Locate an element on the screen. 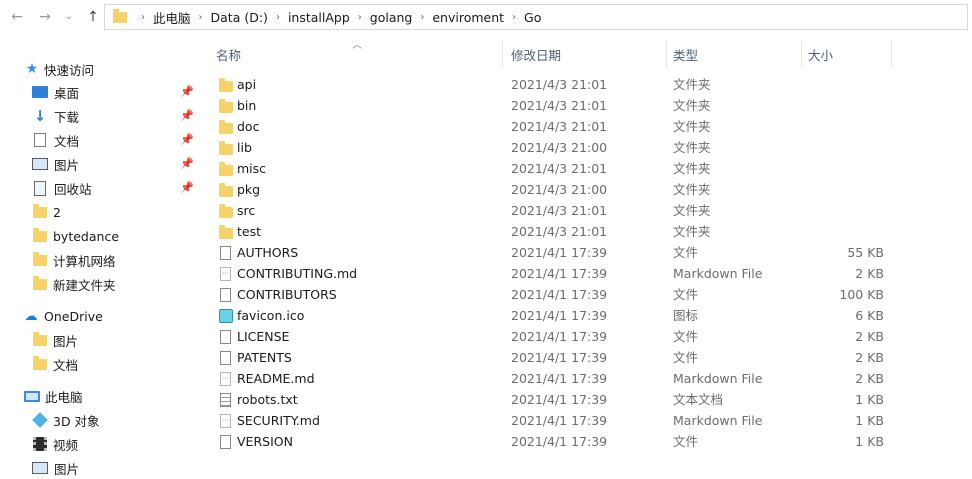 This screenshot has height=479, width=972. sidebar-item-new-folder: 新建文件夹 is located at coordinates (74, 284).